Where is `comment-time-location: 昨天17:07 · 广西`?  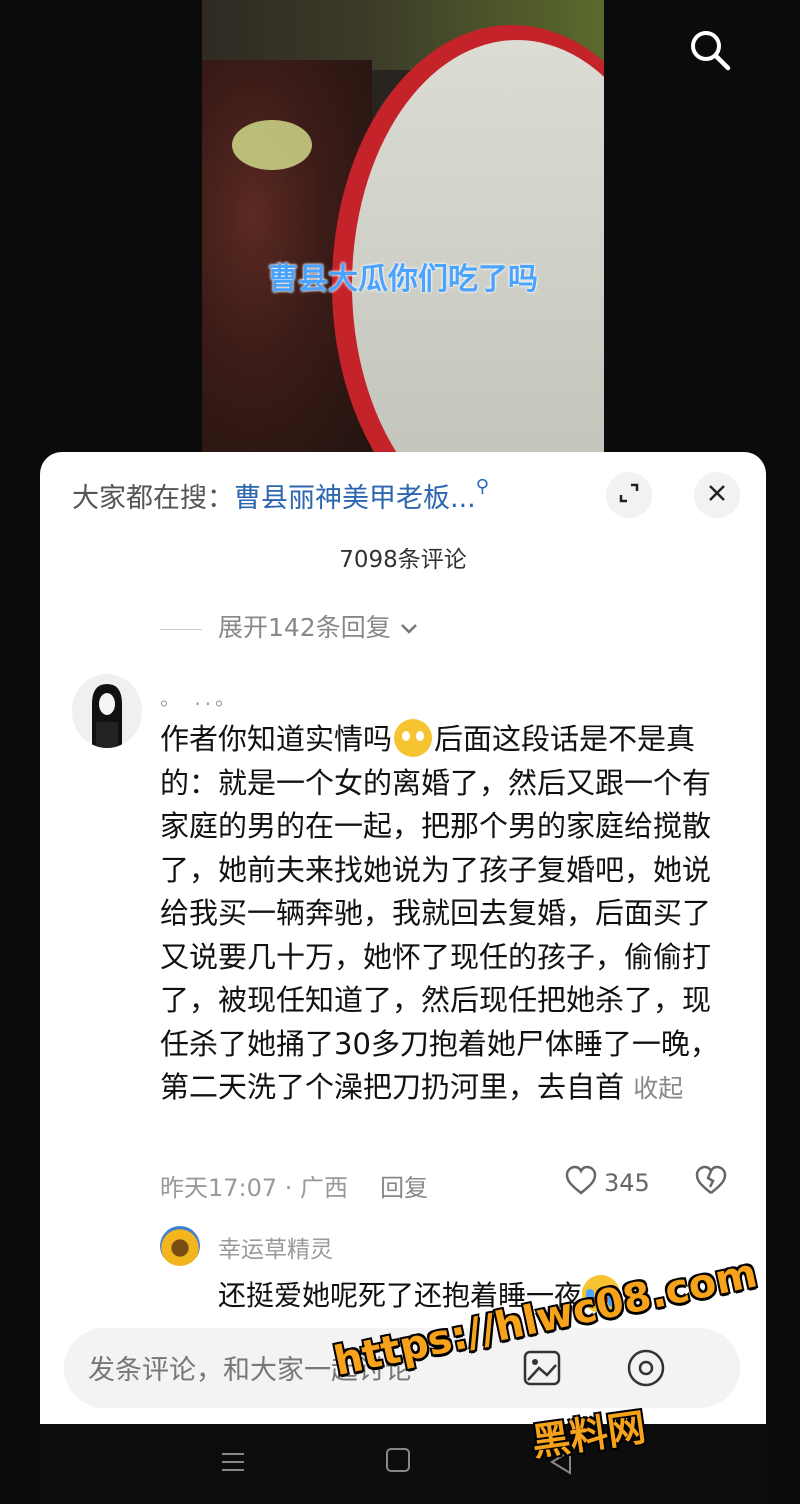
comment-time-location: 昨天17:07 · 广西 is located at coordinates (254, 1188).